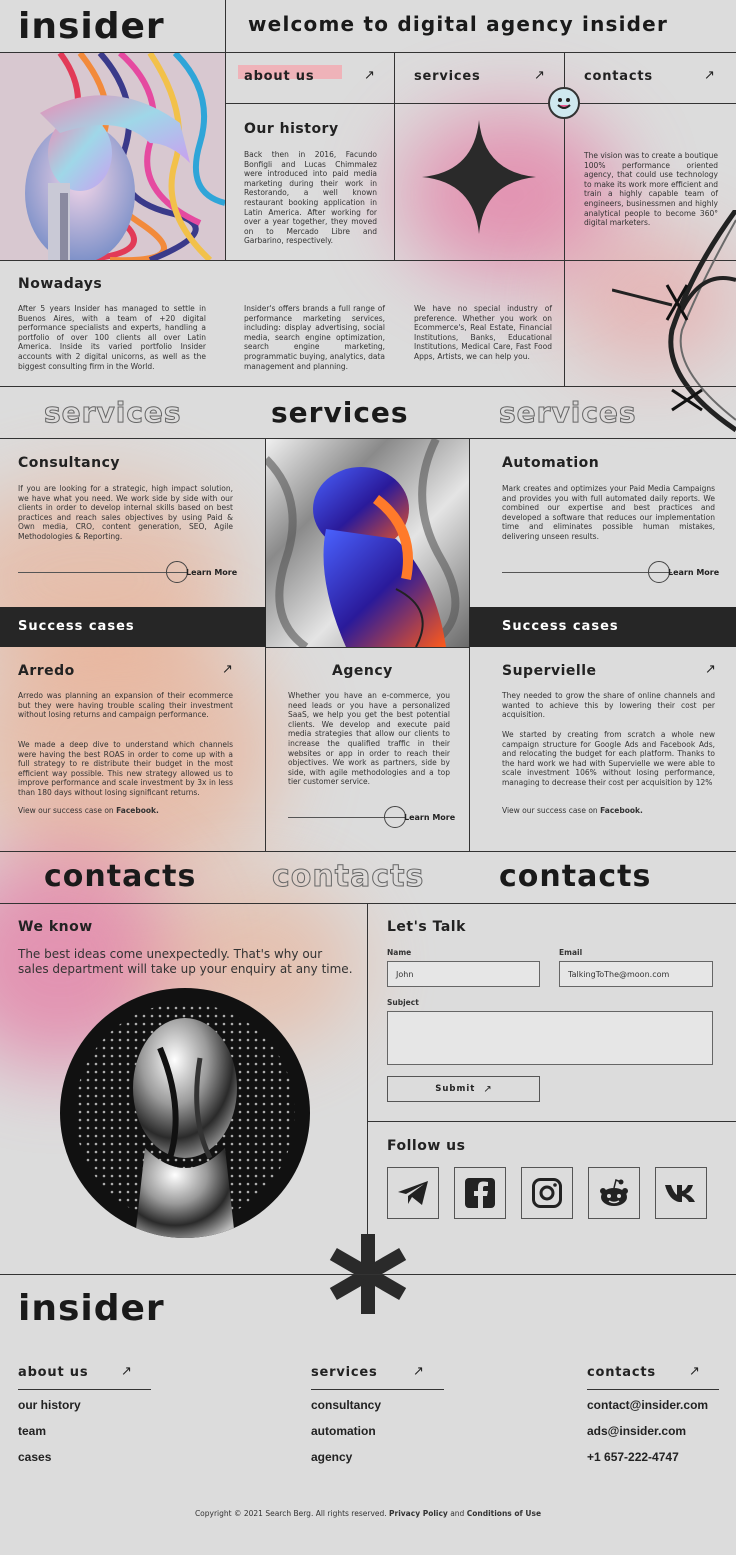 This screenshot has width=736, height=1555. I want to click on footer-team: team, so click(32, 1431).